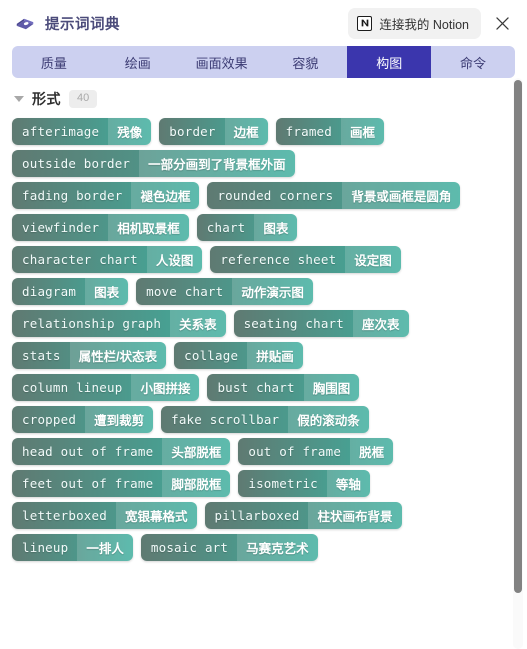 This screenshot has width=527, height=649. What do you see at coordinates (229, 547) in the screenshot?
I see `tag-pill: mosaic art 马赛克艺术` at bounding box center [229, 547].